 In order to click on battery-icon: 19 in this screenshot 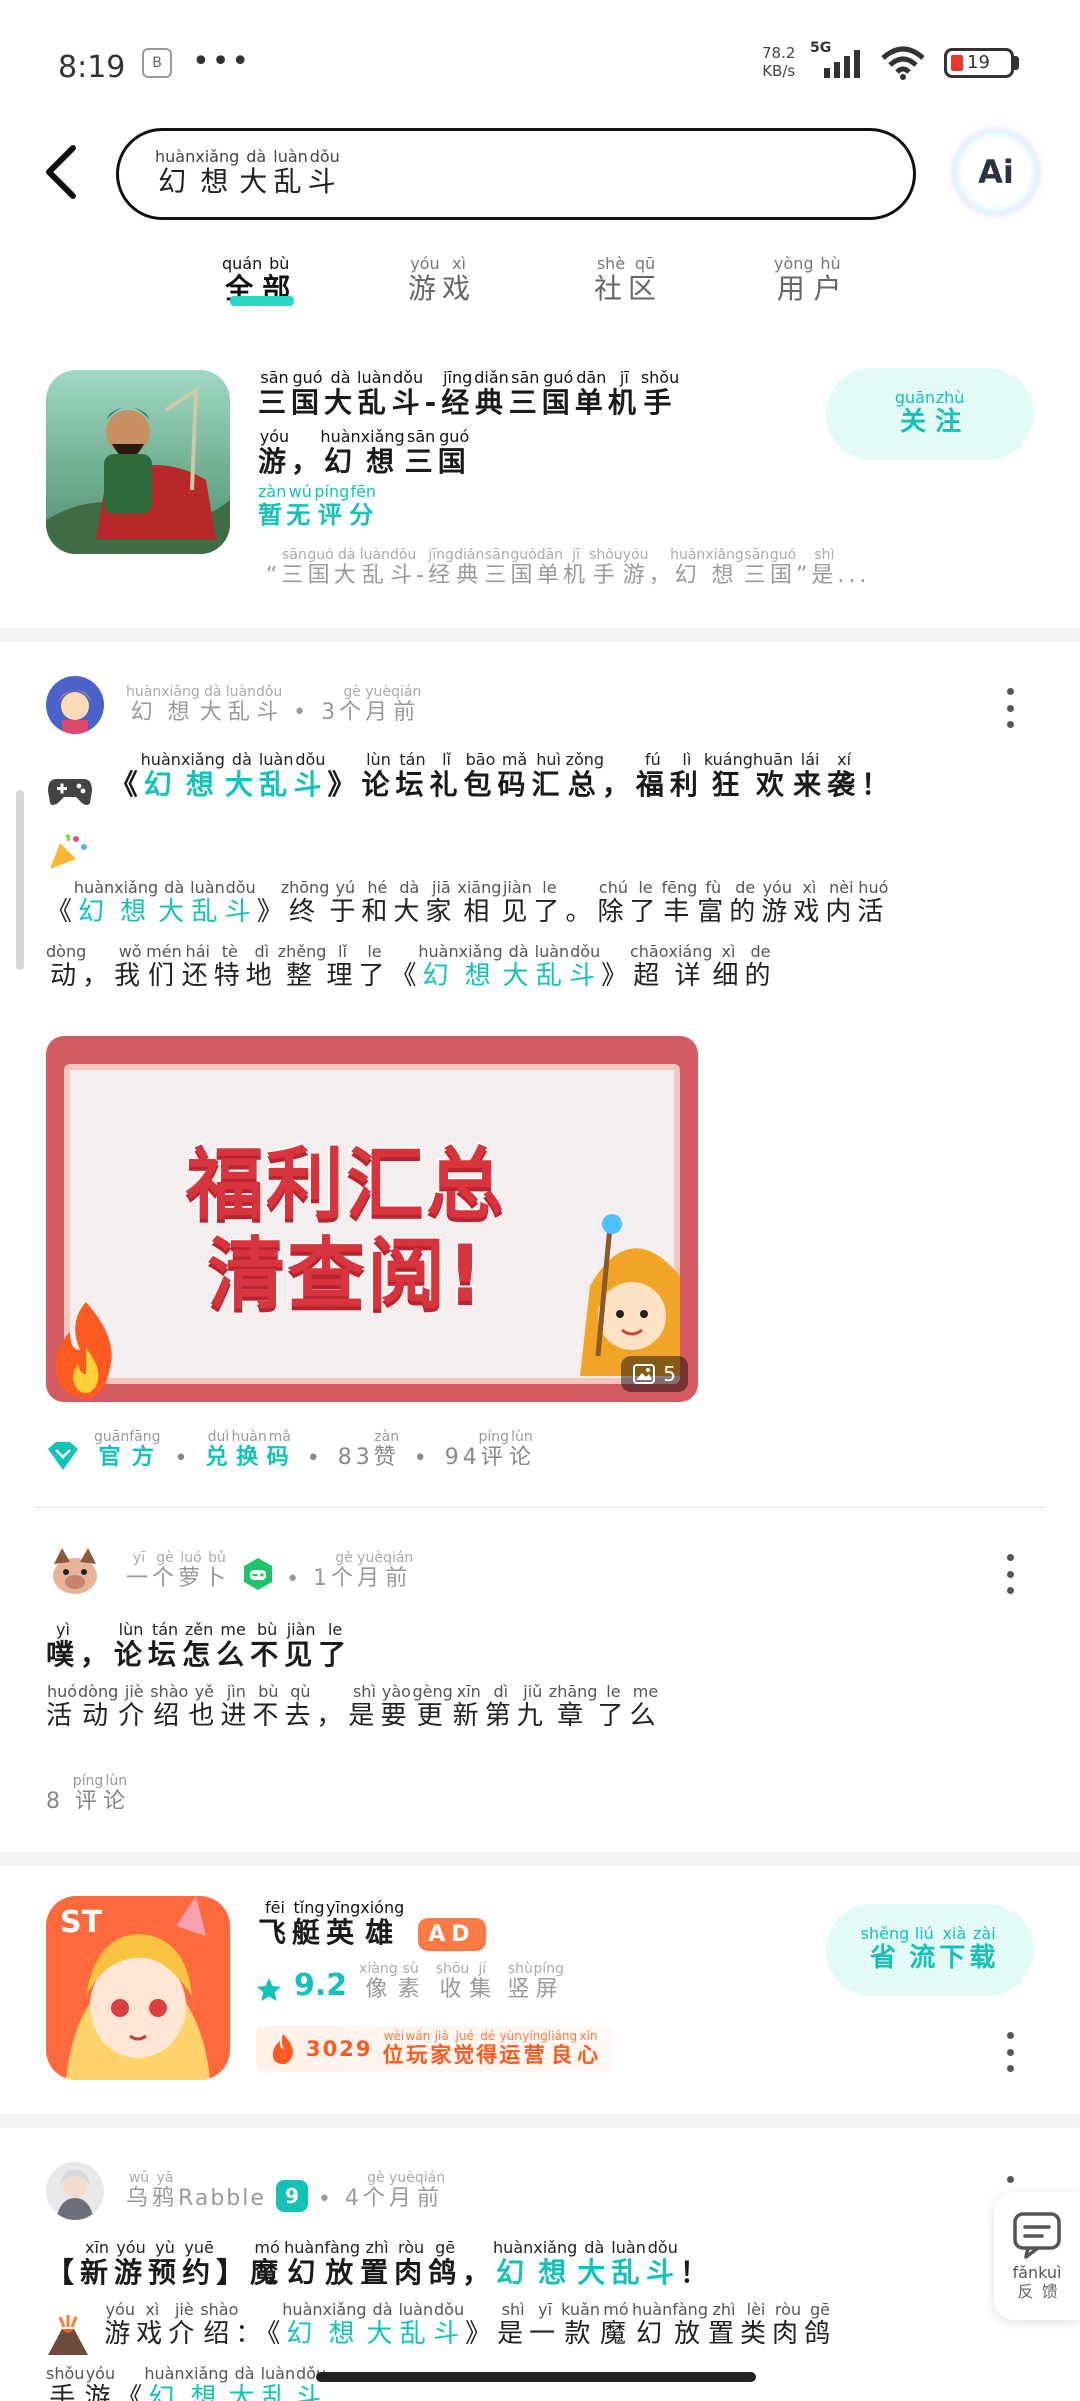, I will do `click(979, 63)`.